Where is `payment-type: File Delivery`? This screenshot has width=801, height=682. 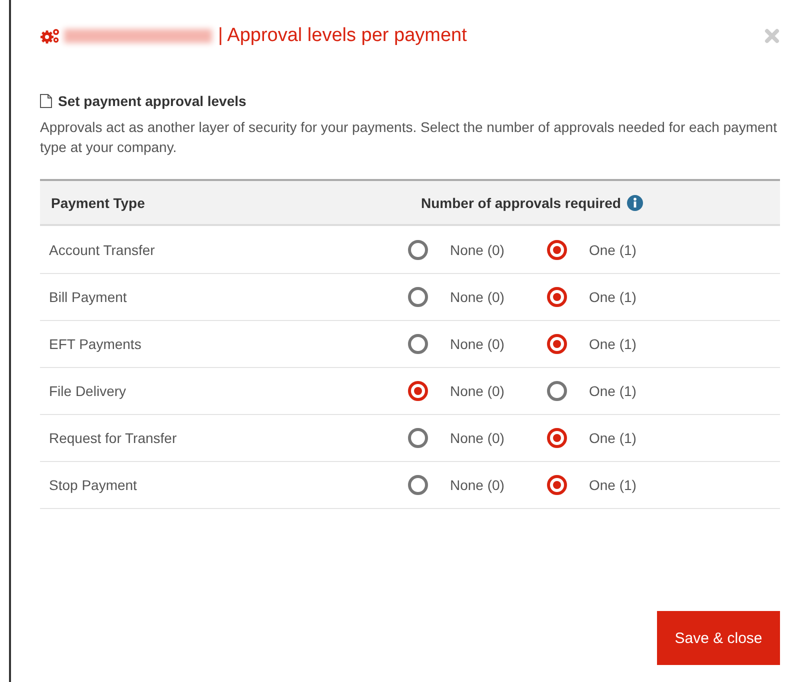
payment-type: File Delivery is located at coordinates (88, 391).